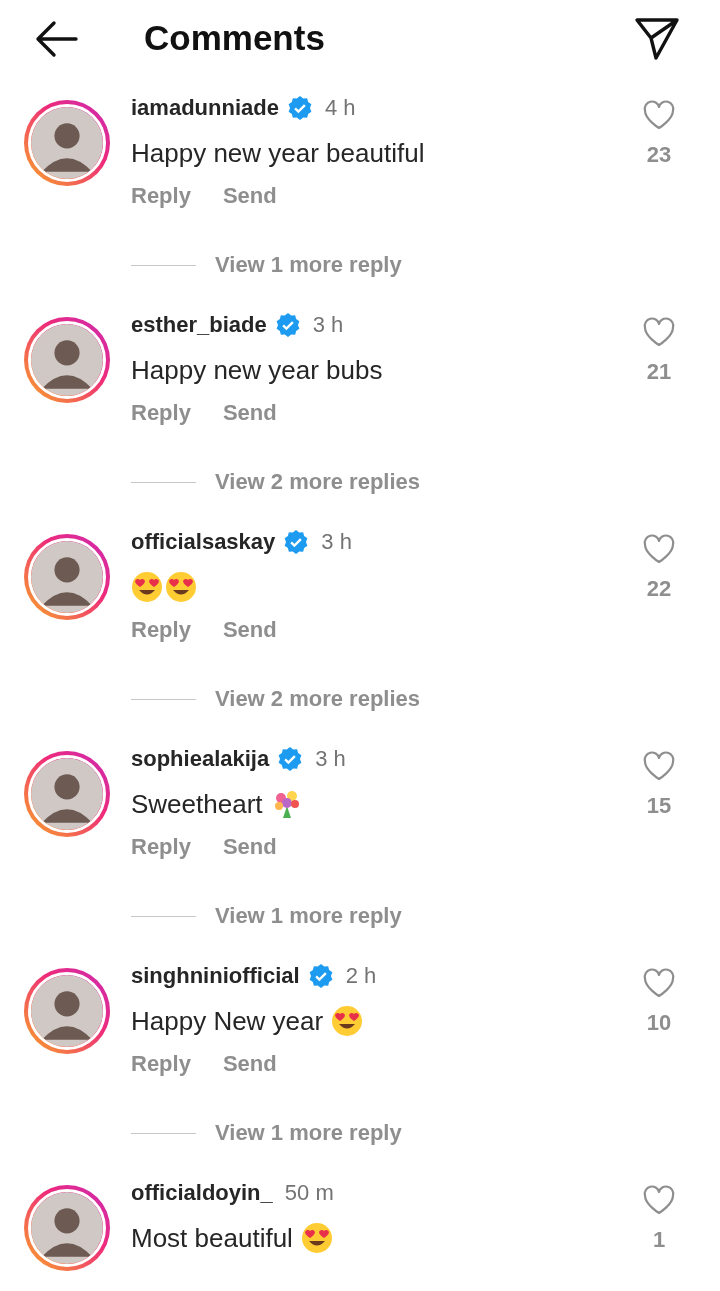 This screenshot has width=720, height=1291. I want to click on username: officialdoyin_, so click(202, 1193).